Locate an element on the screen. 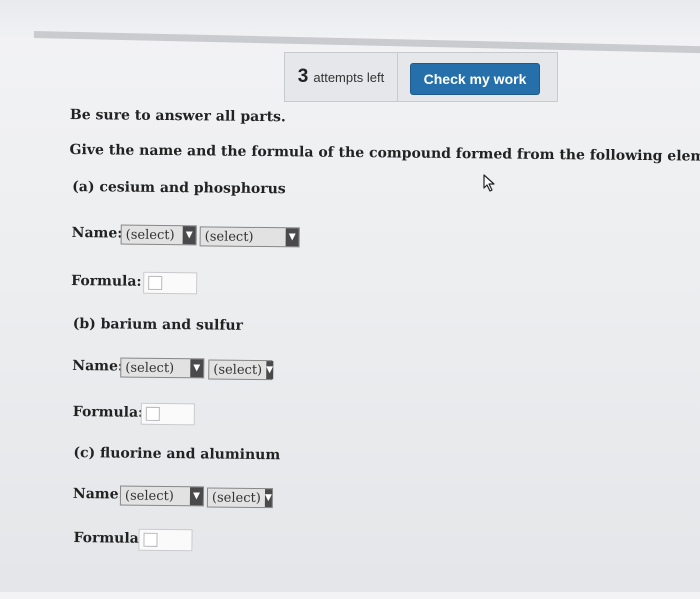  part-a-formula-input is located at coordinates (170, 283).